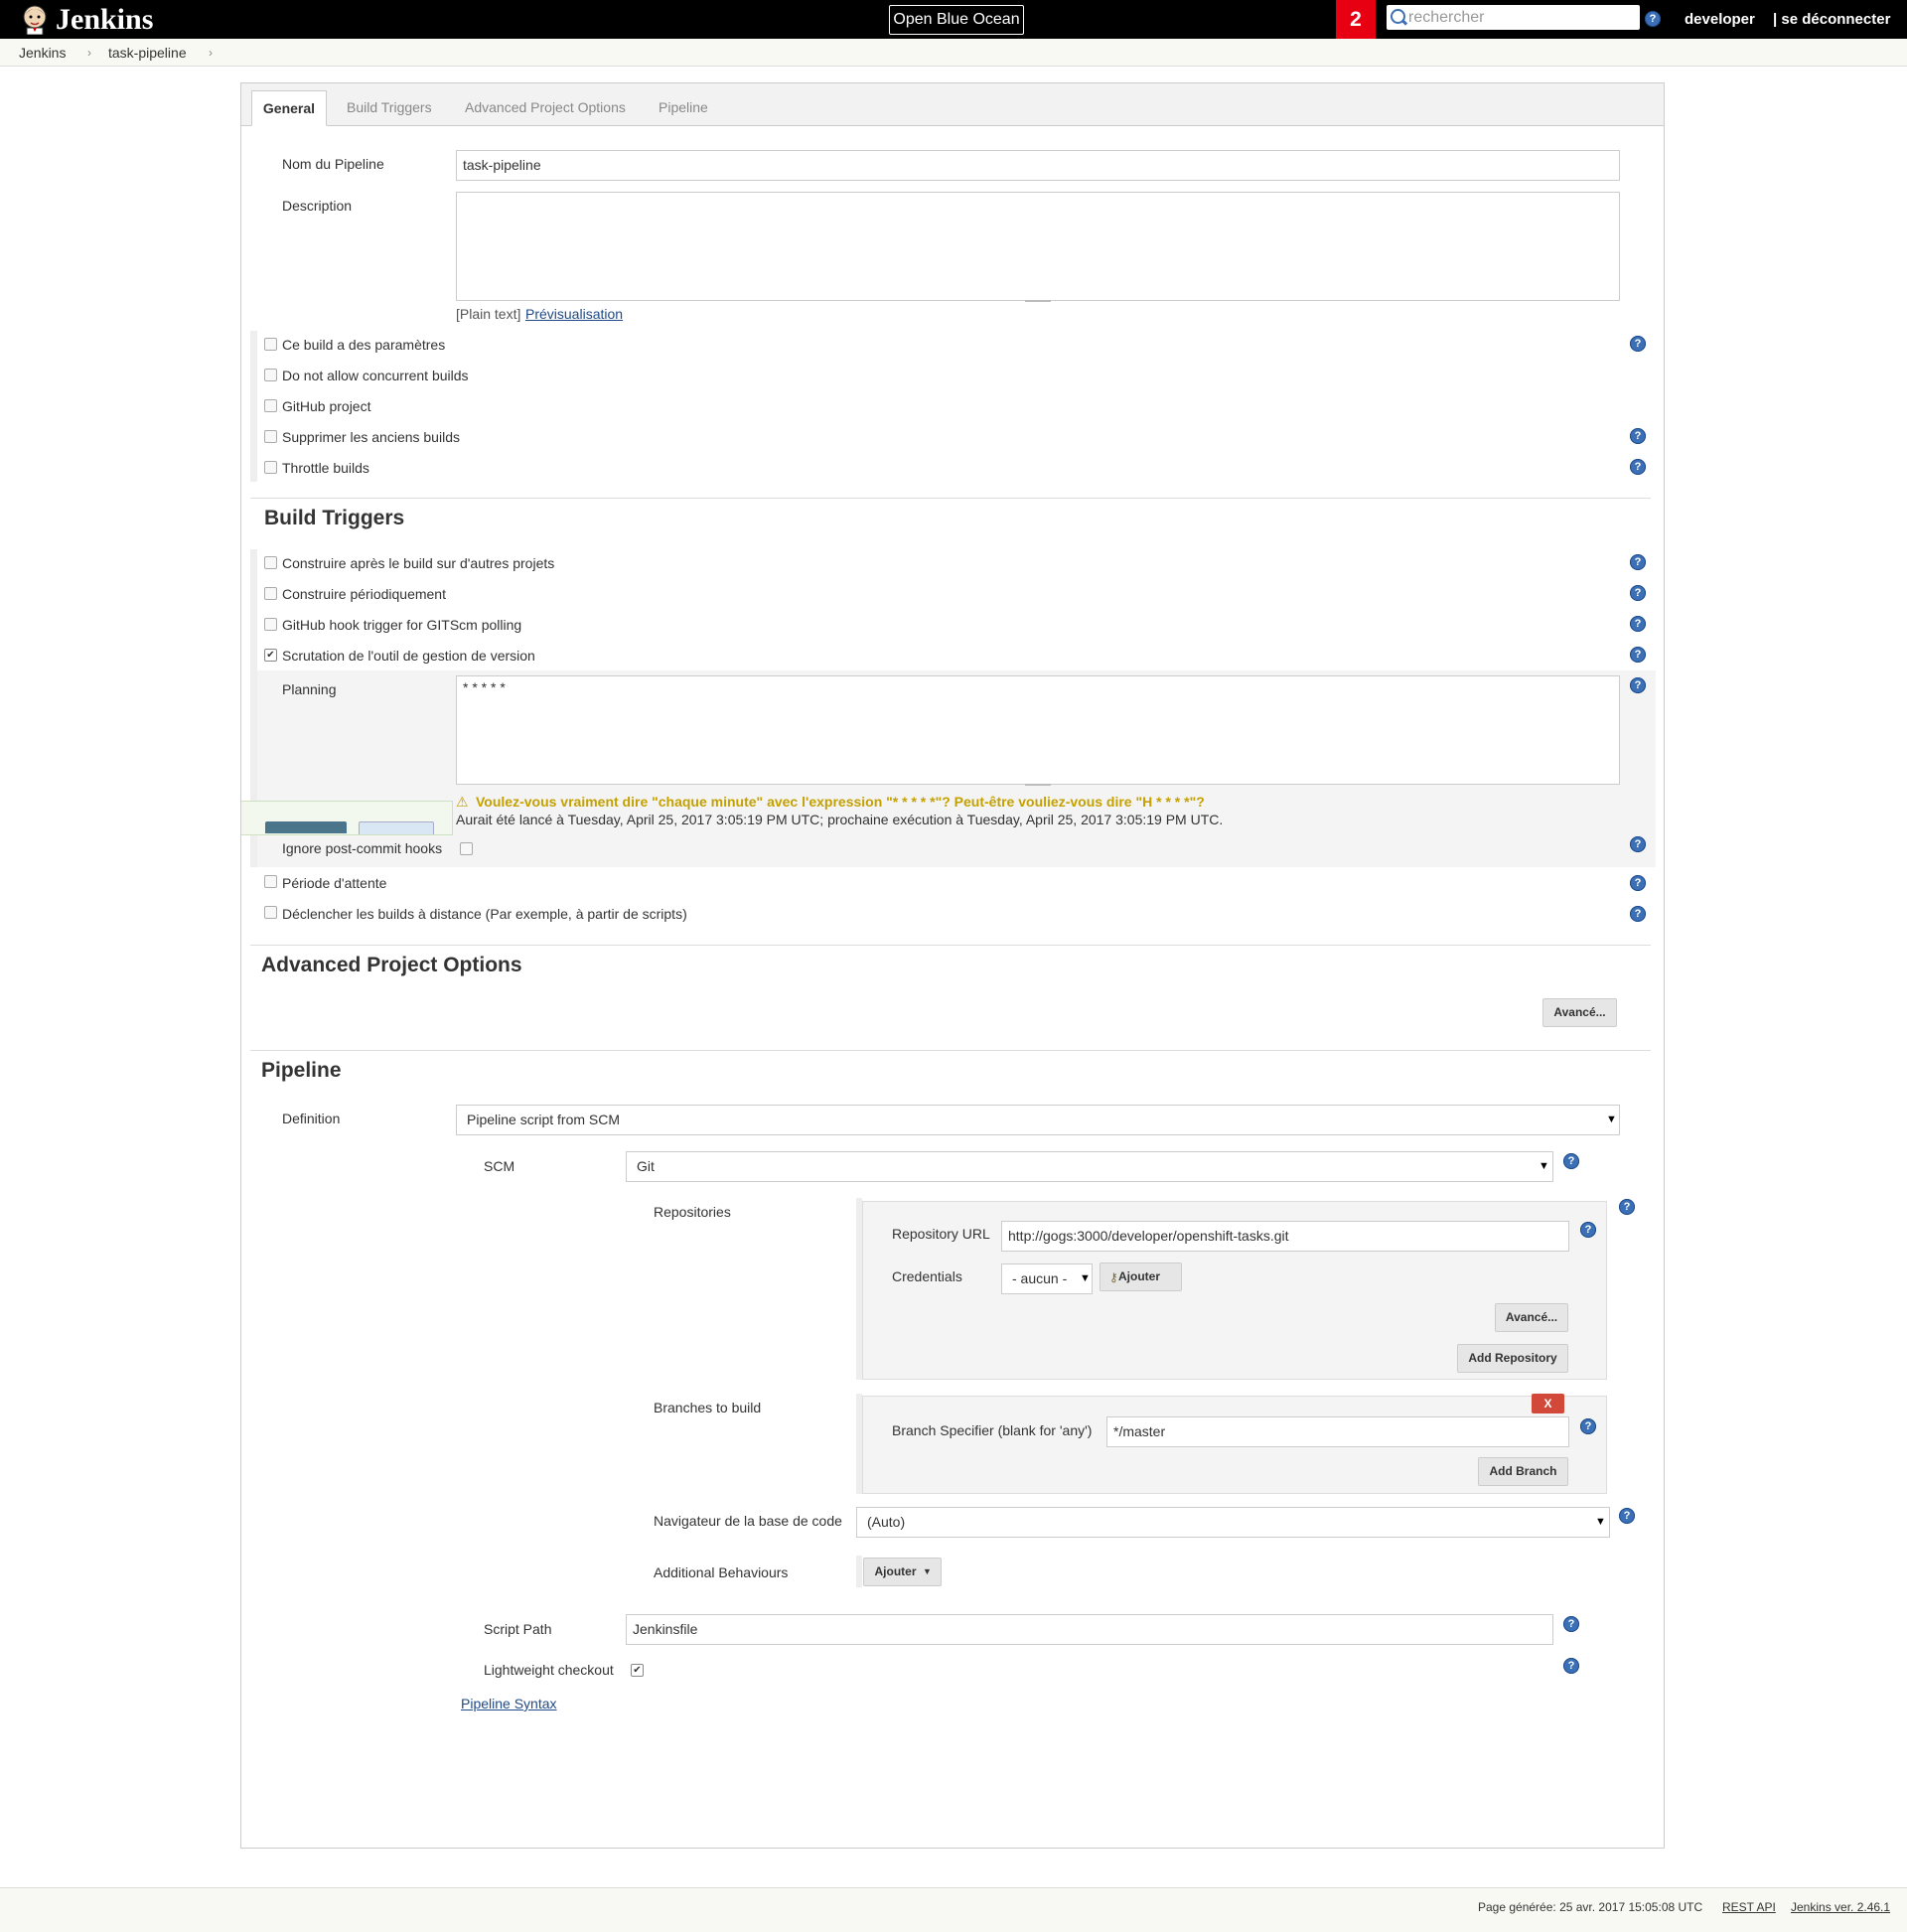  Describe the element at coordinates (941, 1234) in the screenshot. I see `repository-url-label: Repository URL` at that location.